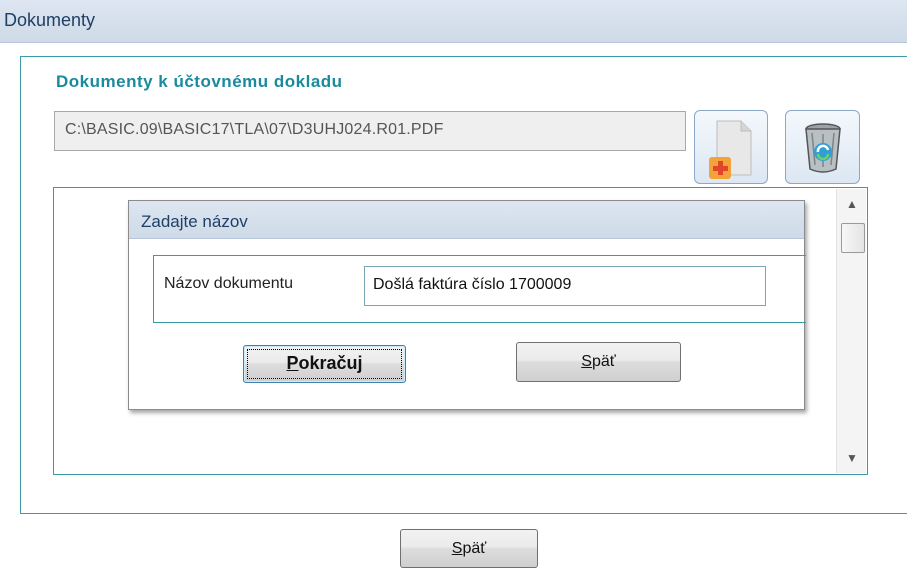 The width and height of the screenshot is (907, 578). Describe the element at coordinates (453, 21) in the screenshot. I see `window-title-bar: Dokumenty` at that location.